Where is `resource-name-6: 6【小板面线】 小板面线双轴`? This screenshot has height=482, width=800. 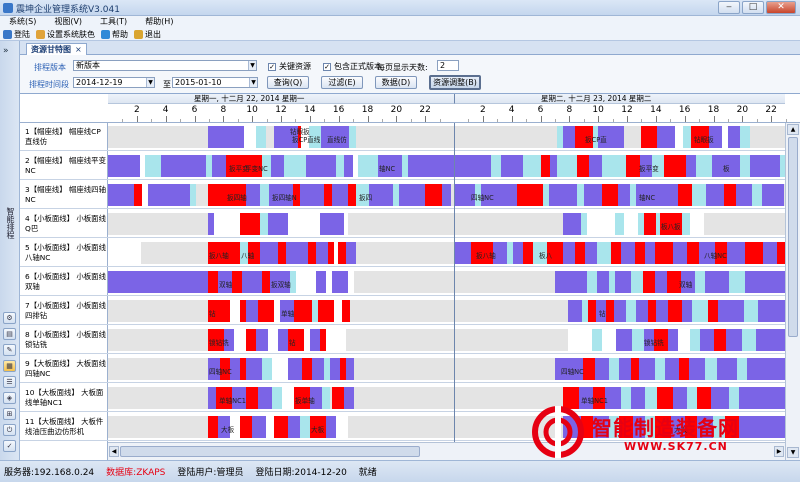
resource-name-6: 6【小板面线】 小板面线双轴 is located at coordinates (64, 282).